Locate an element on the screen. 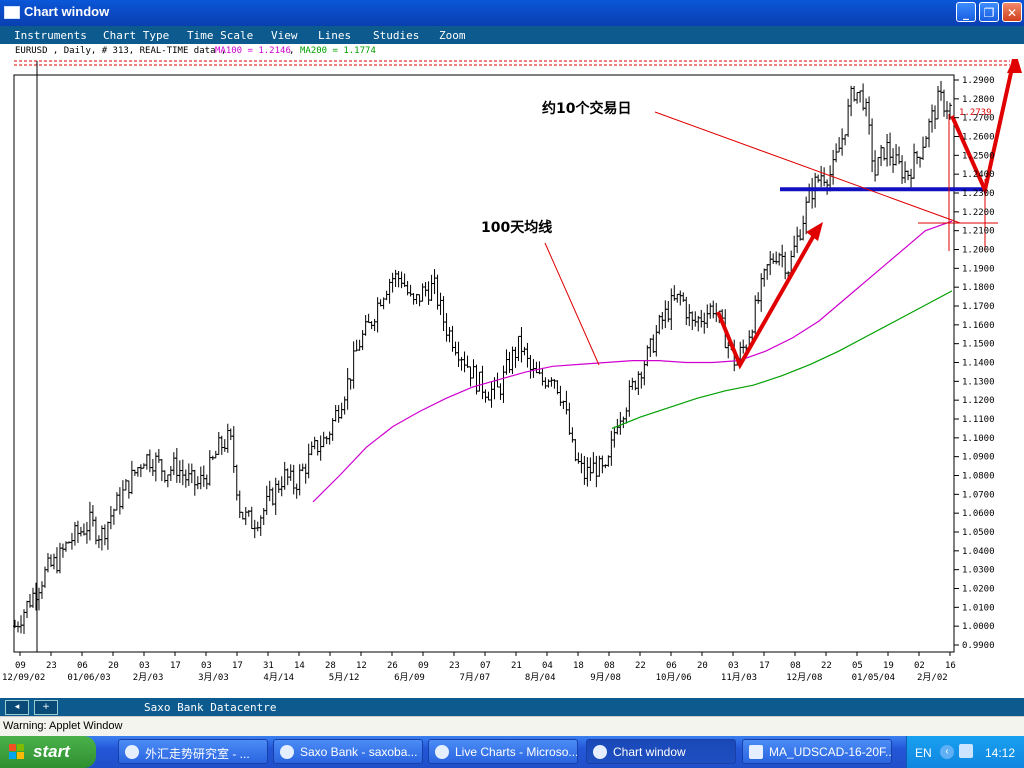  x-date-label: 9月/08 is located at coordinates (605, 677).